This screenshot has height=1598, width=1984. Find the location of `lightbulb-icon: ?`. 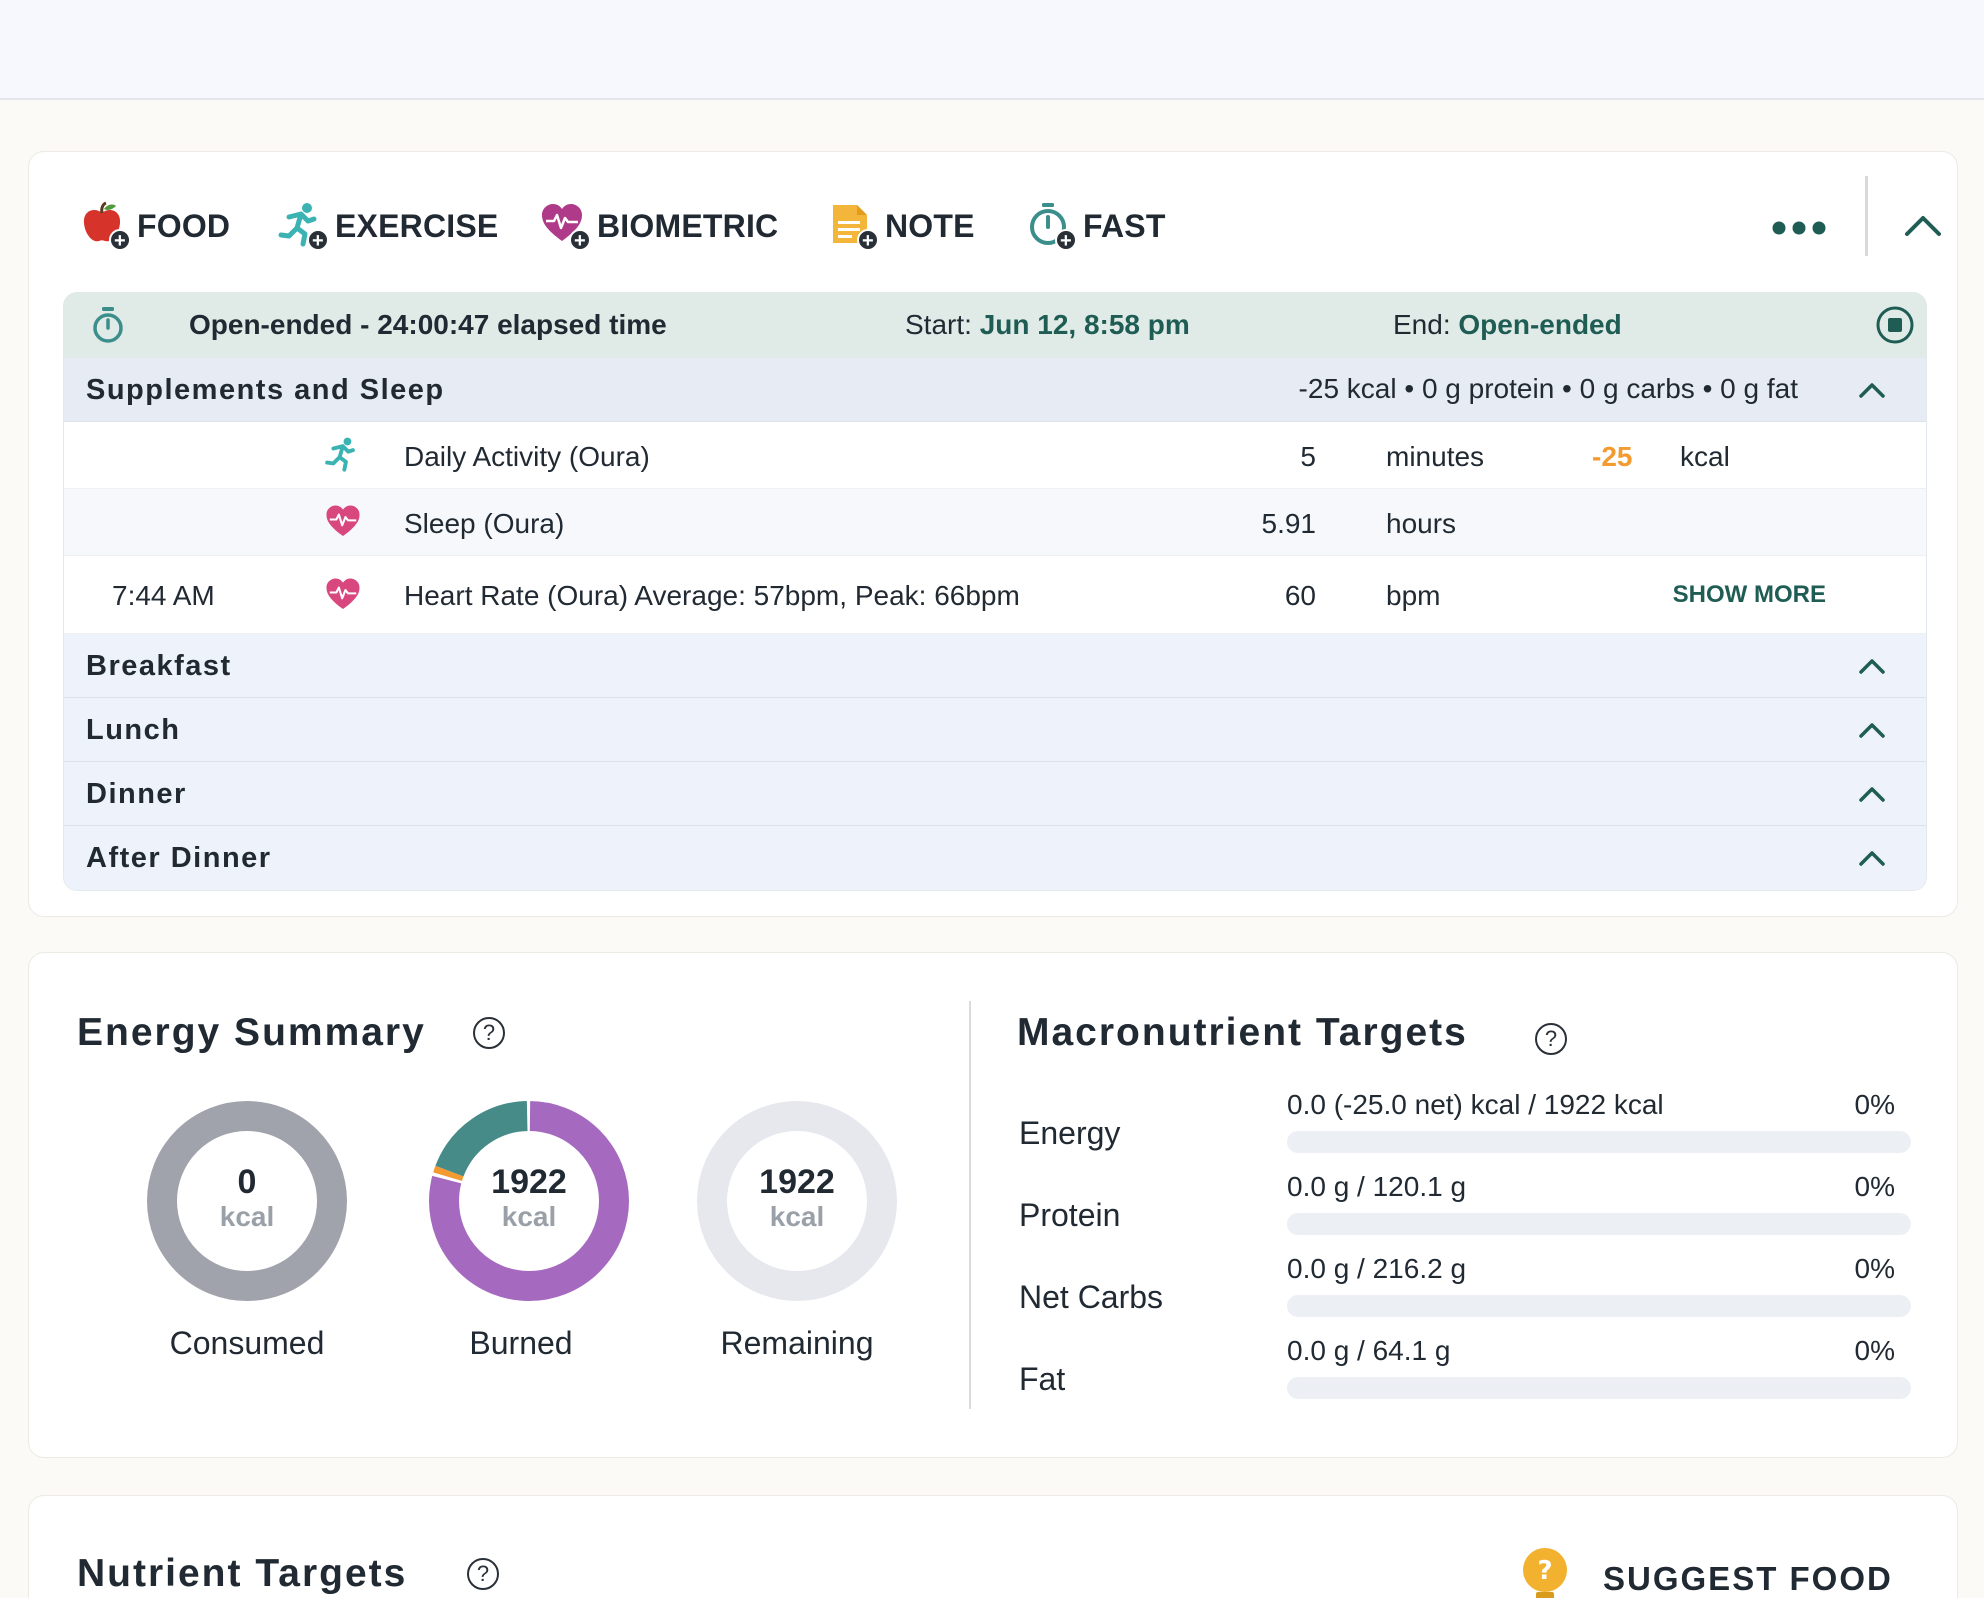

lightbulb-icon: ? is located at coordinates (1545, 1573).